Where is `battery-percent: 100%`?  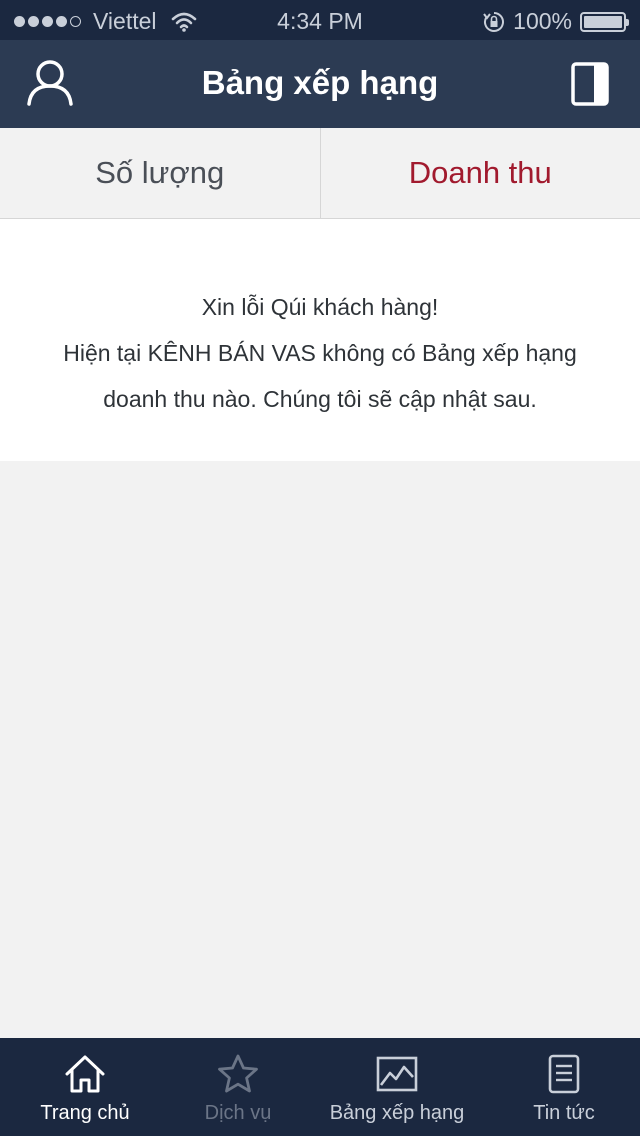
battery-percent: 100% is located at coordinates (542, 21).